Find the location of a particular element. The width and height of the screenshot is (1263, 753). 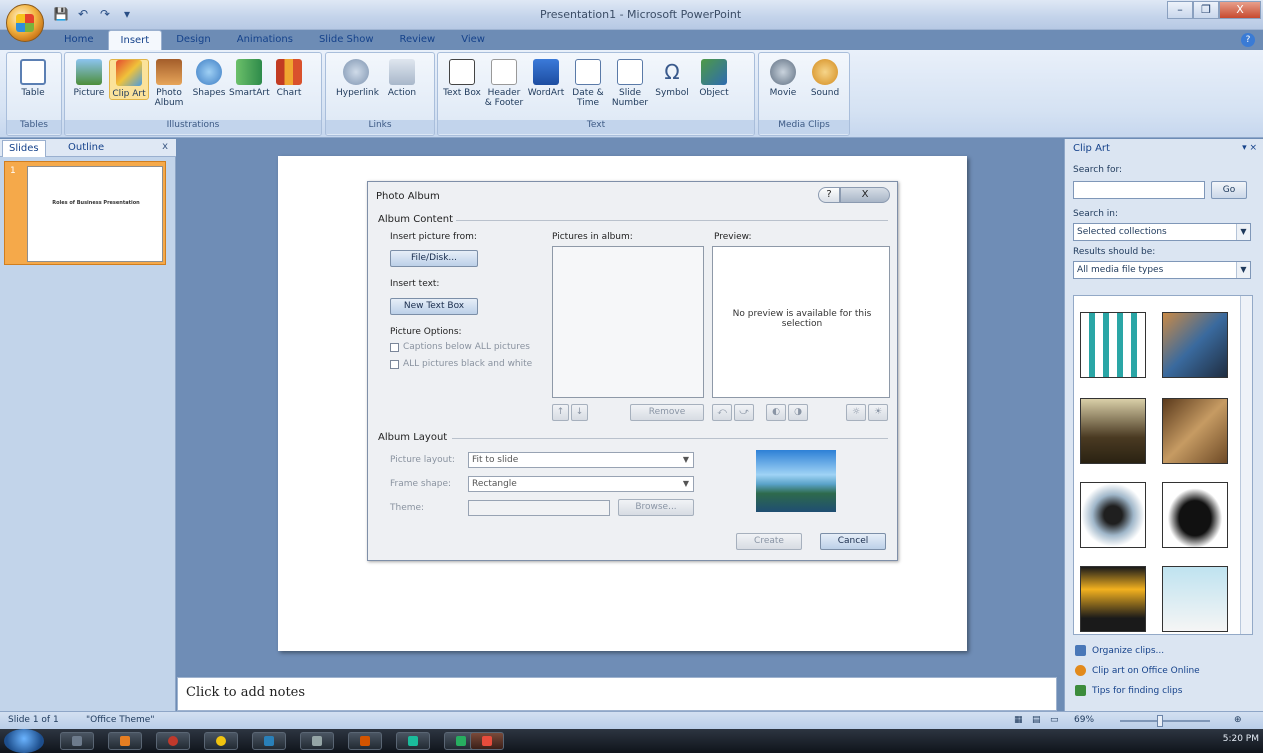

start-button is located at coordinates (24, 741).